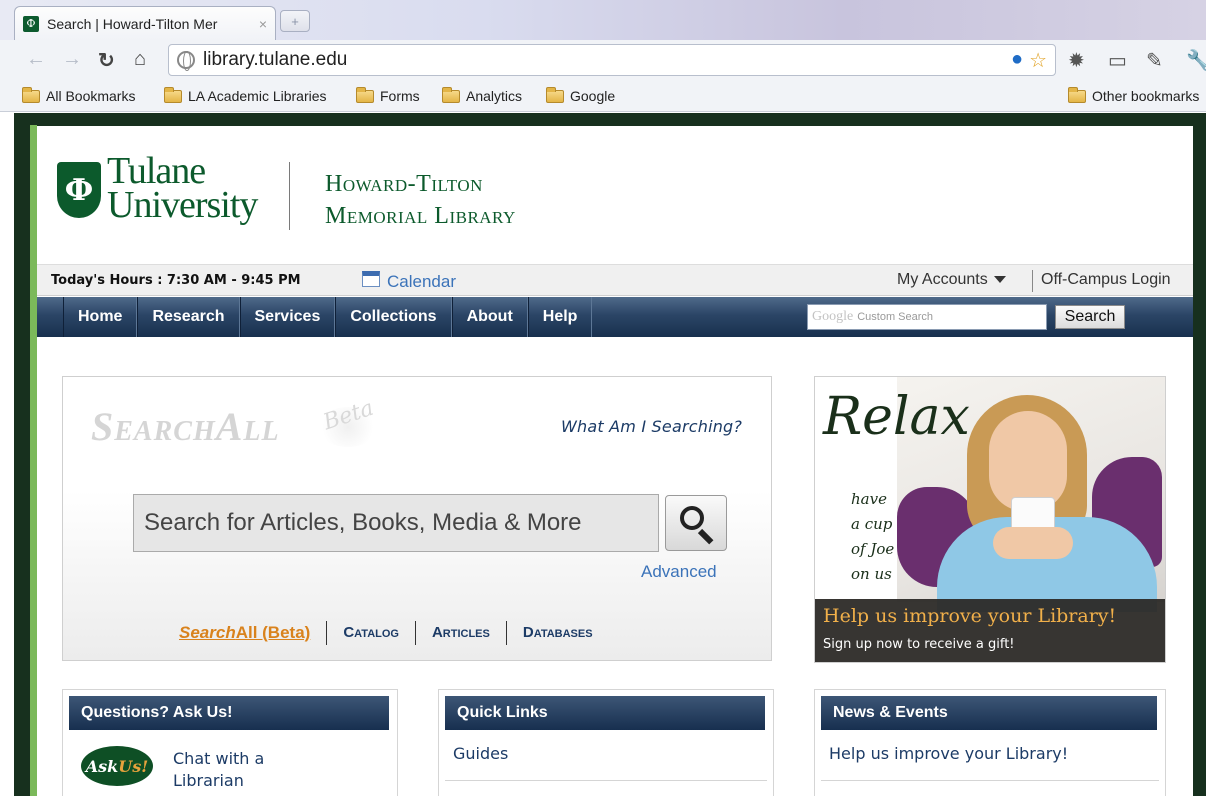 This screenshot has height=796, width=1206. Describe the element at coordinates (185, 426) in the screenshot. I see `searchall-logo: SearchAll` at that location.